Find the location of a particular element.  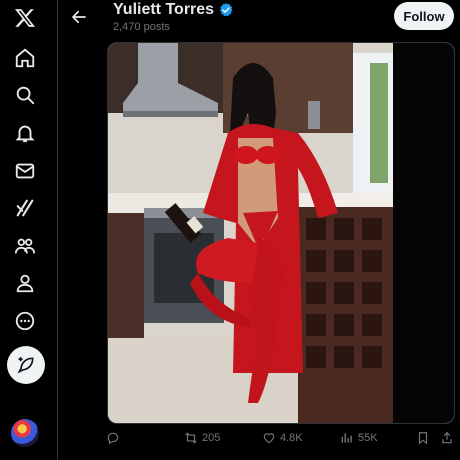

messages-icon is located at coordinates (25, 171).